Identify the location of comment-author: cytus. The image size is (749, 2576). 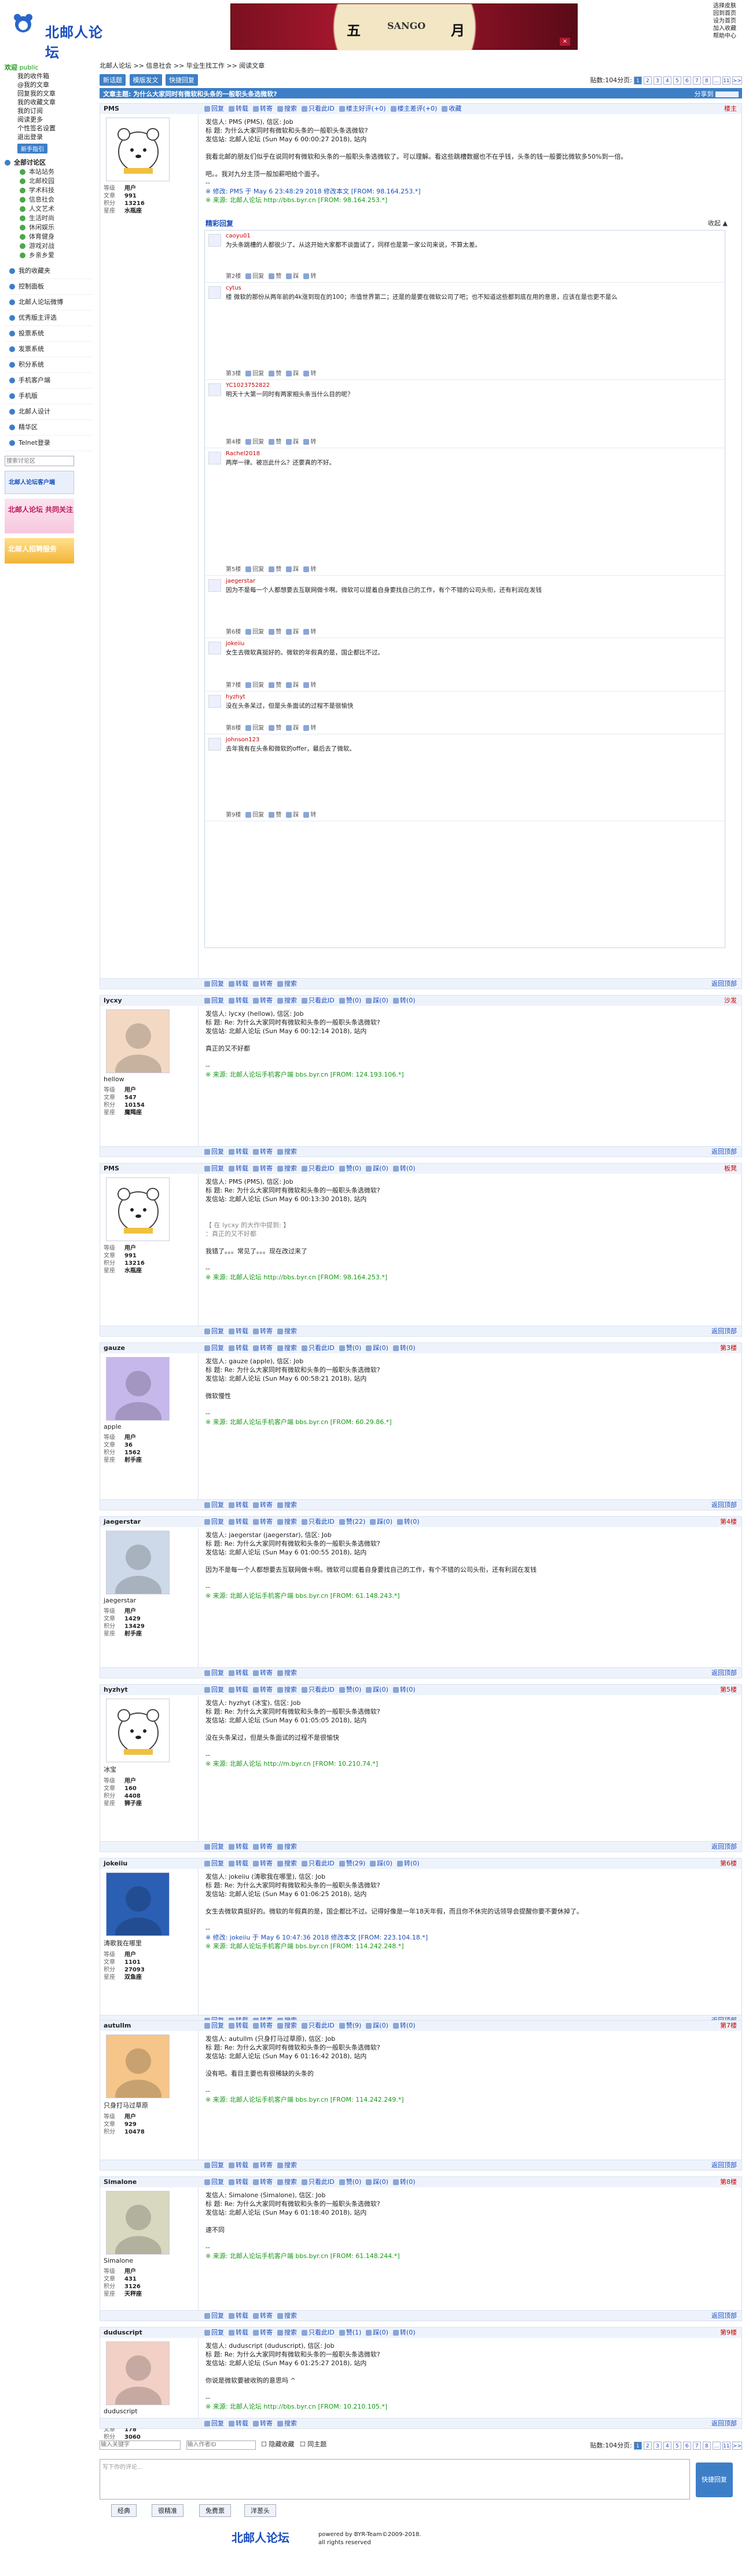
(233, 288).